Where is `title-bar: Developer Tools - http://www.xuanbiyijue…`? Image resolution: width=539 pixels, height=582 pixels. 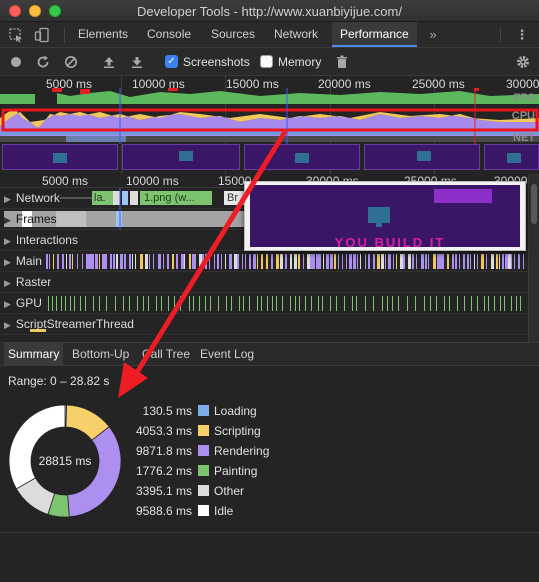
title-bar: Developer Tools - http://www.xuanbiyijue… is located at coordinates (269, 11).